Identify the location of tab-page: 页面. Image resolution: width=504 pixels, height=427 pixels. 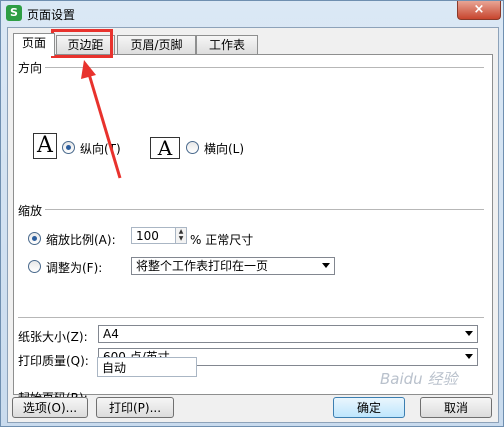
(34, 44).